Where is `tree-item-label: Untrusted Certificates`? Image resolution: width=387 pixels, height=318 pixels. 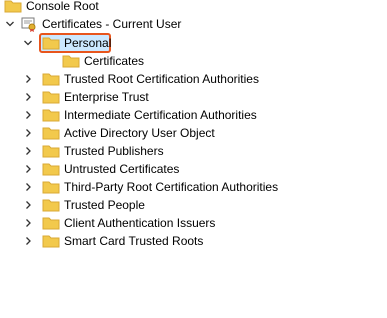 tree-item-label: Untrusted Certificates is located at coordinates (122, 169).